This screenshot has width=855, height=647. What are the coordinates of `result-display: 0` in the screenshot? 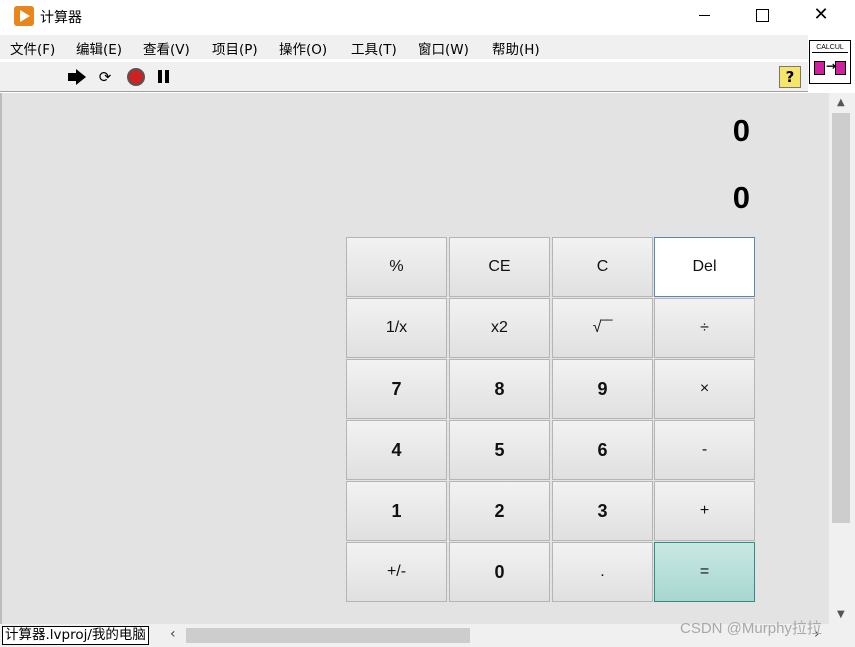 It's located at (741, 197).